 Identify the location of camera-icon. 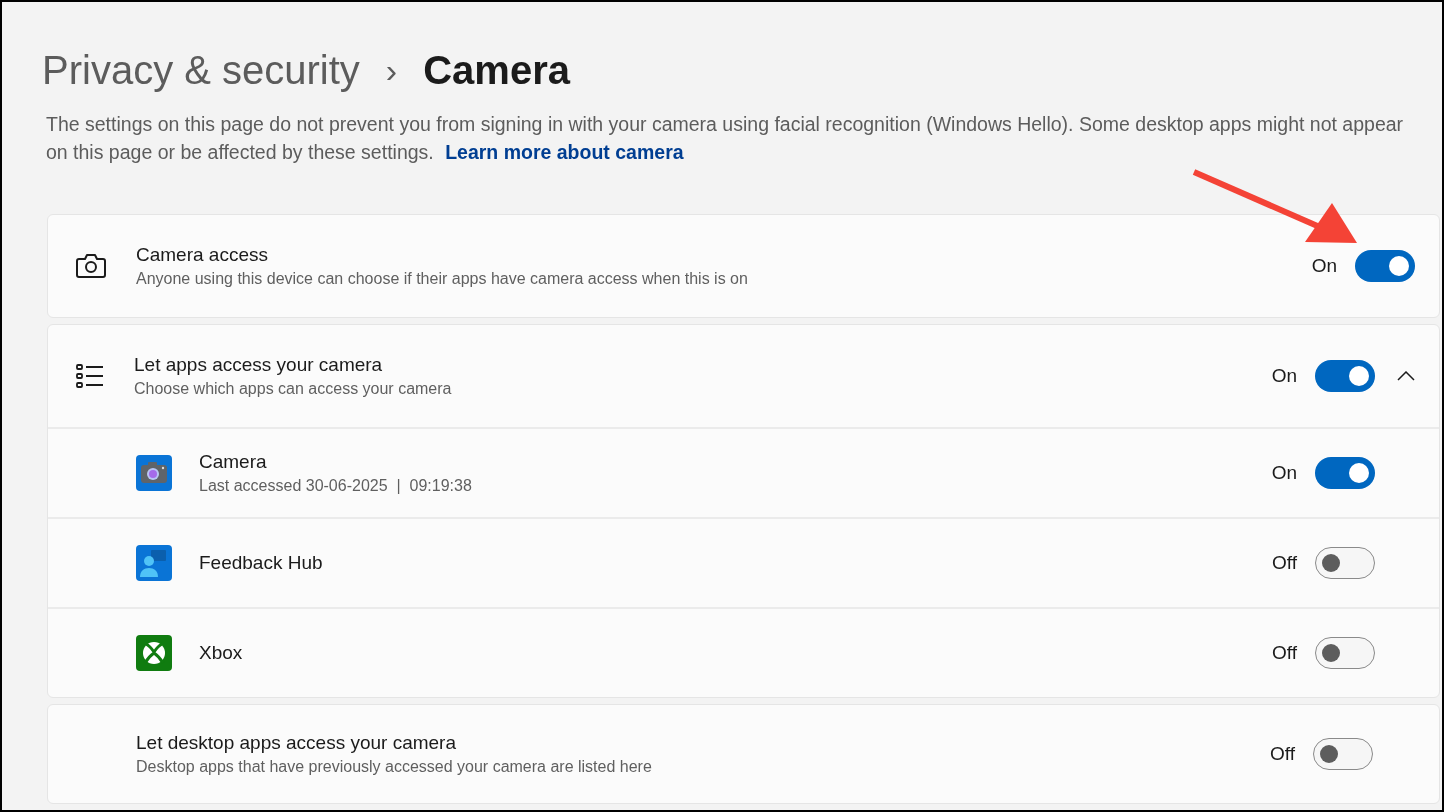
(91, 266).